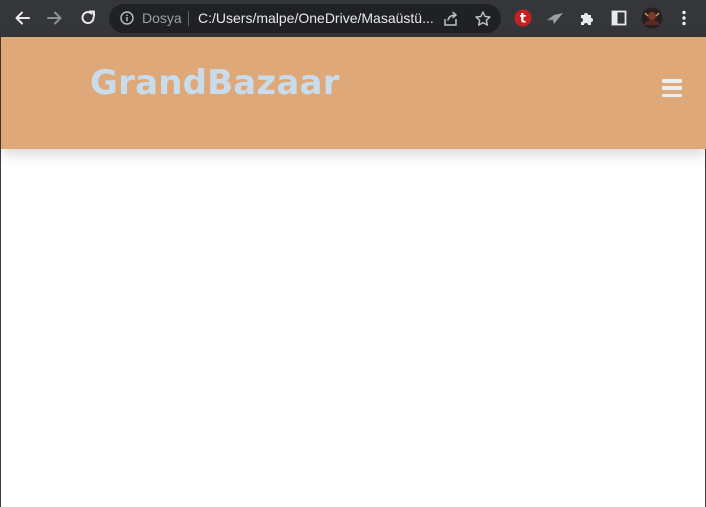  I want to click on side-panel-icon, so click(619, 18).